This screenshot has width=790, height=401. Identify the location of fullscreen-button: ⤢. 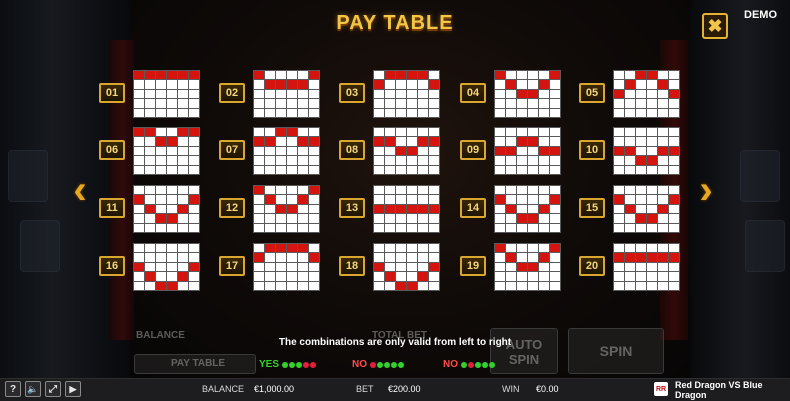
(53, 389).